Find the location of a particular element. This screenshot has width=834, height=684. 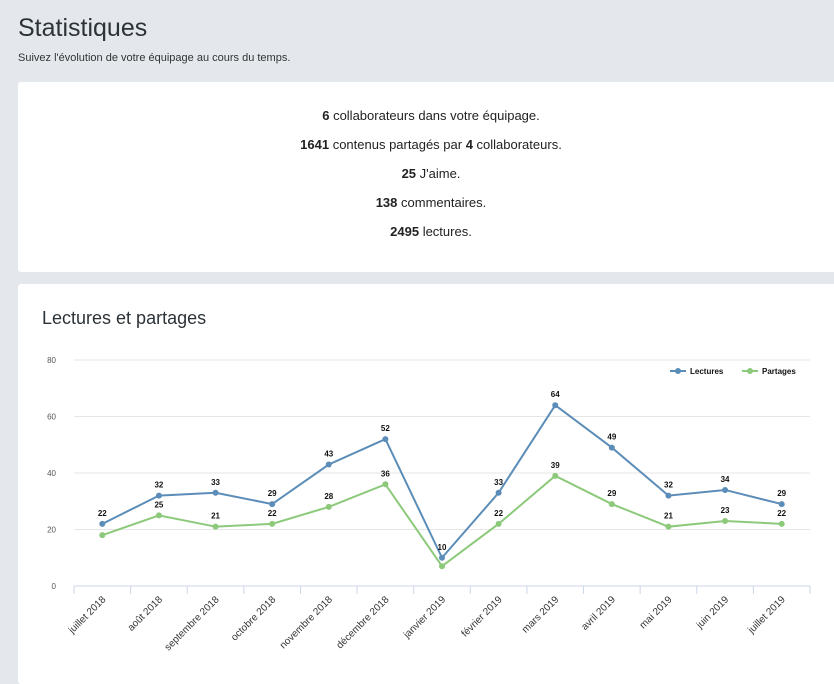

x-tick-label: septembre 2018 is located at coordinates (192, 623).